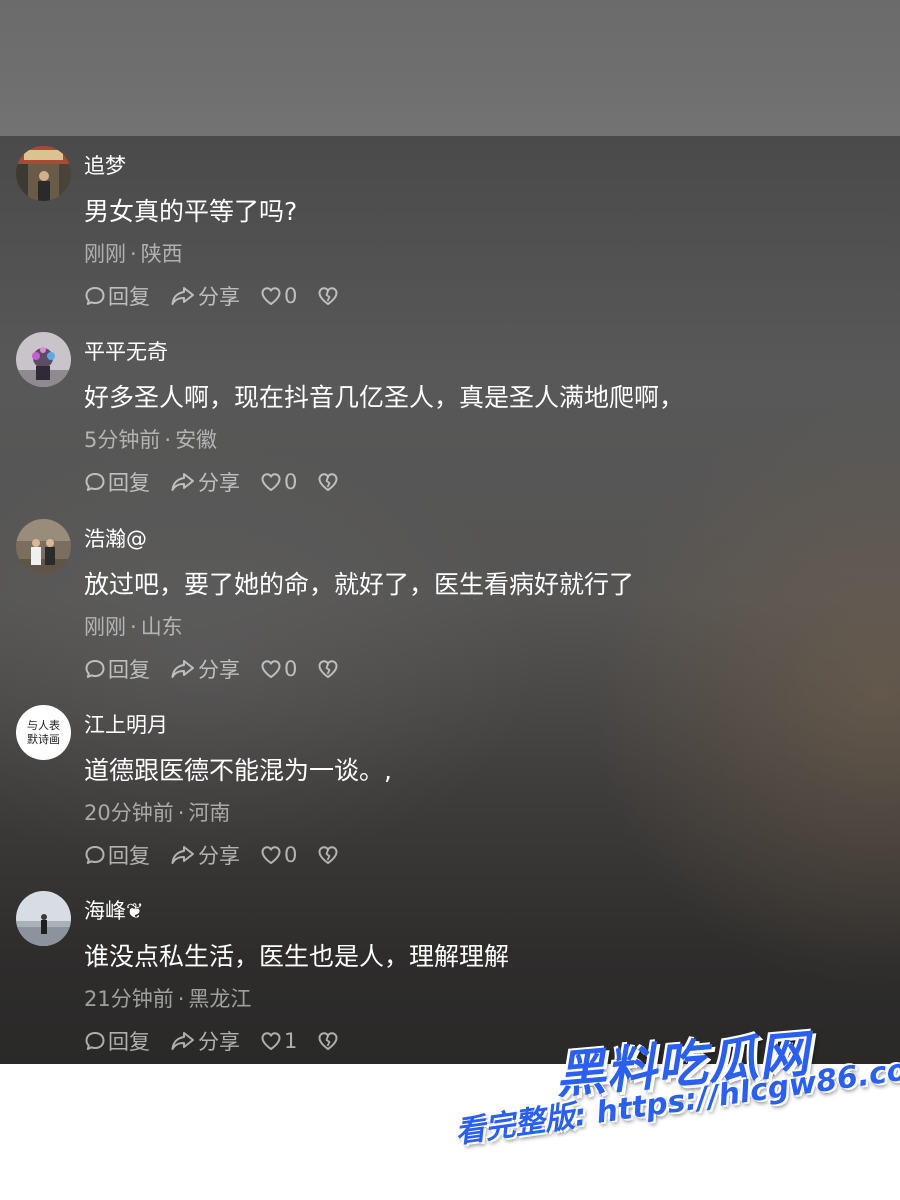 This screenshot has height=1200, width=900. I want to click on comment-time: 21分钟前, so click(129, 999).